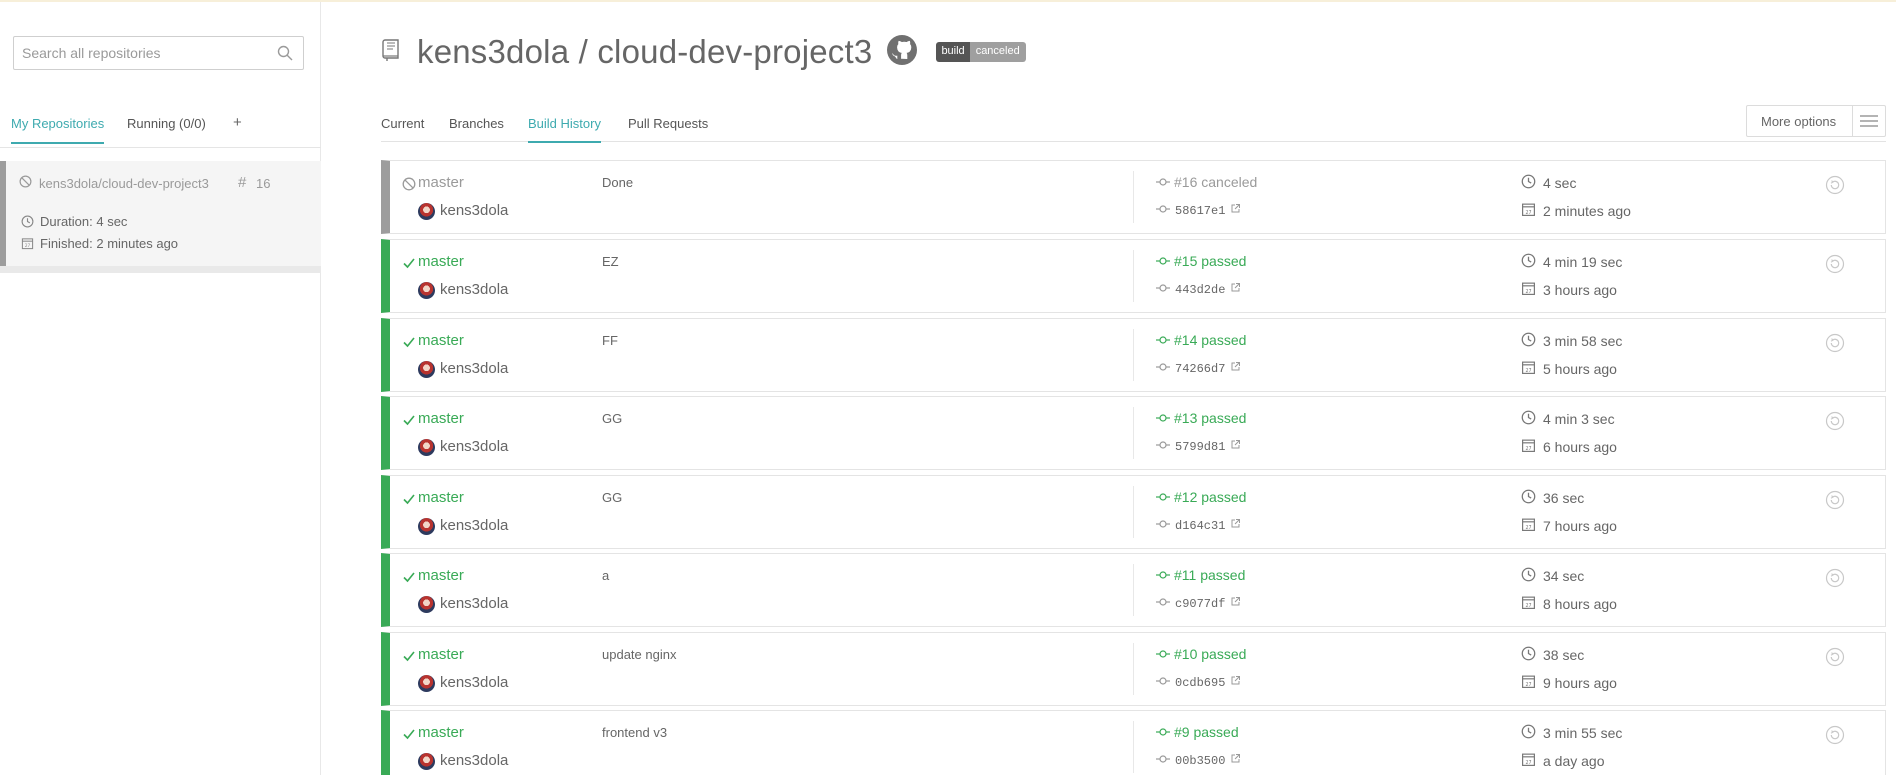 The height and width of the screenshot is (775, 1896). What do you see at coordinates (58, 130) in the screenshot?
I see `tab-my-repositories: My Repositories` at bounding box center [58, 130].